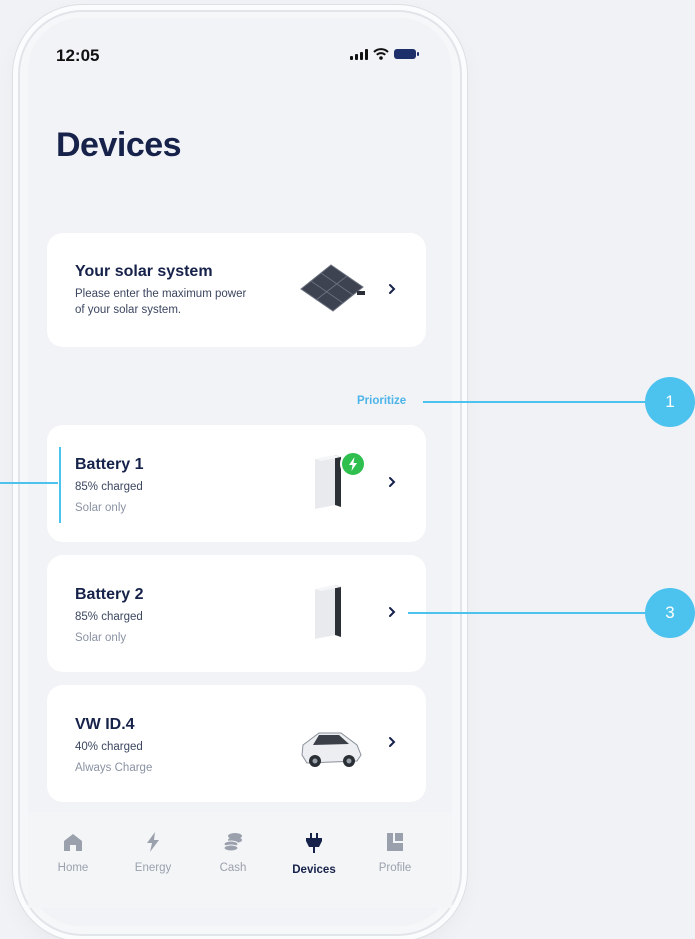 This screenshot has height=939, width=695. Describe the element at coordinates (109, 747) in the screenshot. I see `device-charge: 40% charged` at that location.